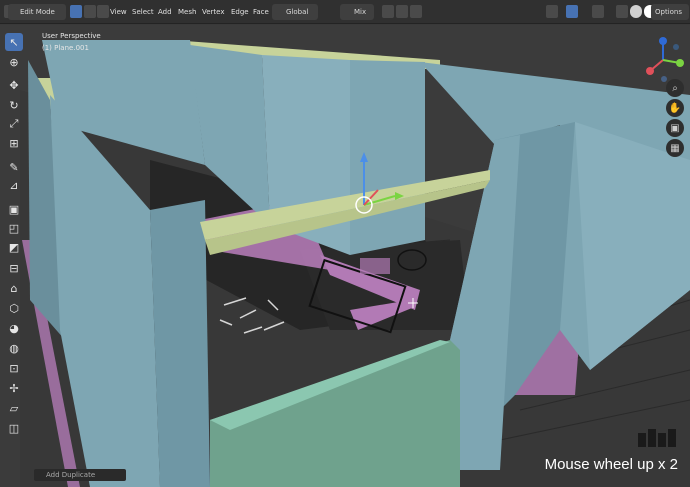  I want to click on z-axis-icon, so click(663, 41).